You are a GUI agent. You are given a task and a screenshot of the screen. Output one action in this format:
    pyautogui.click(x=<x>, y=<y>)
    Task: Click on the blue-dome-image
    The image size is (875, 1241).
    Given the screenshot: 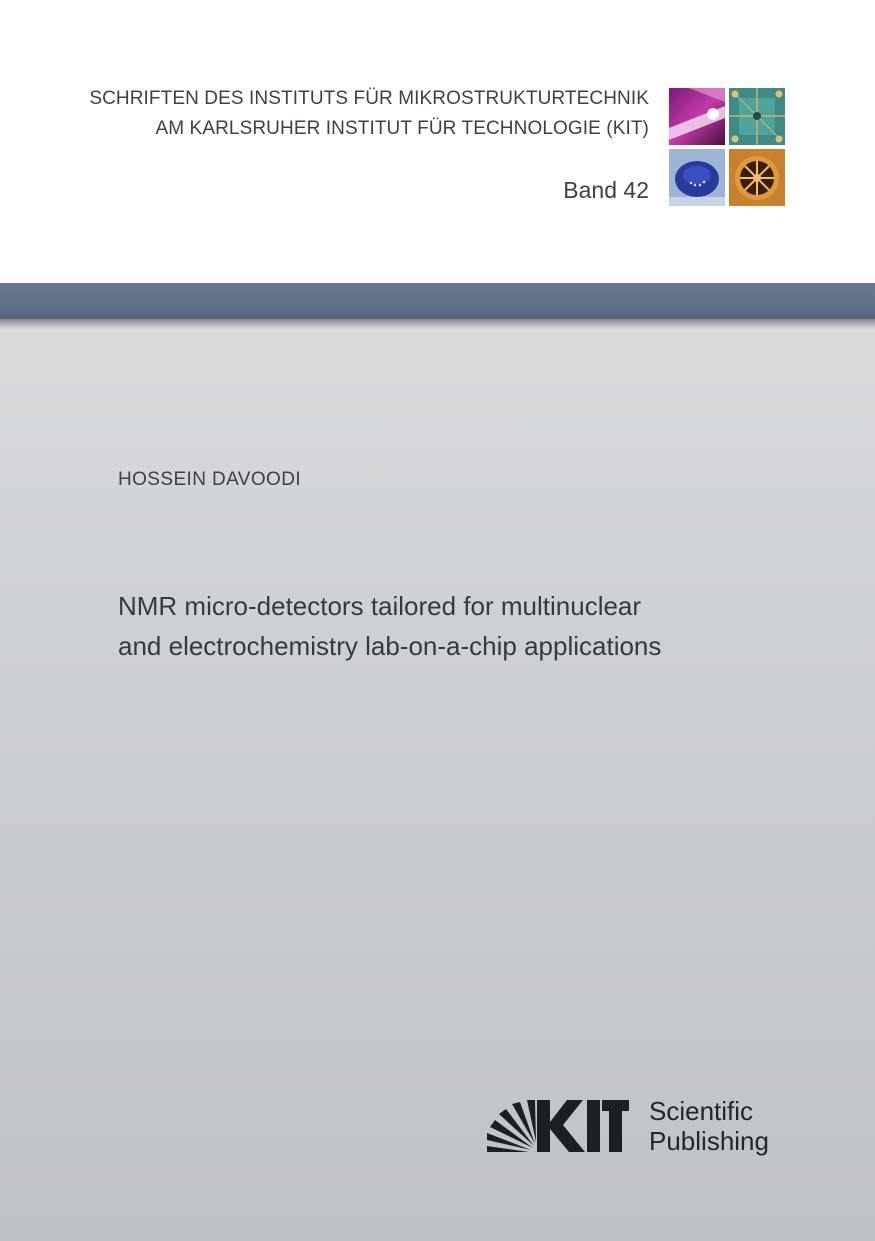 What is the action you would take?
    pyautogui.click(x=697, y=177)
    